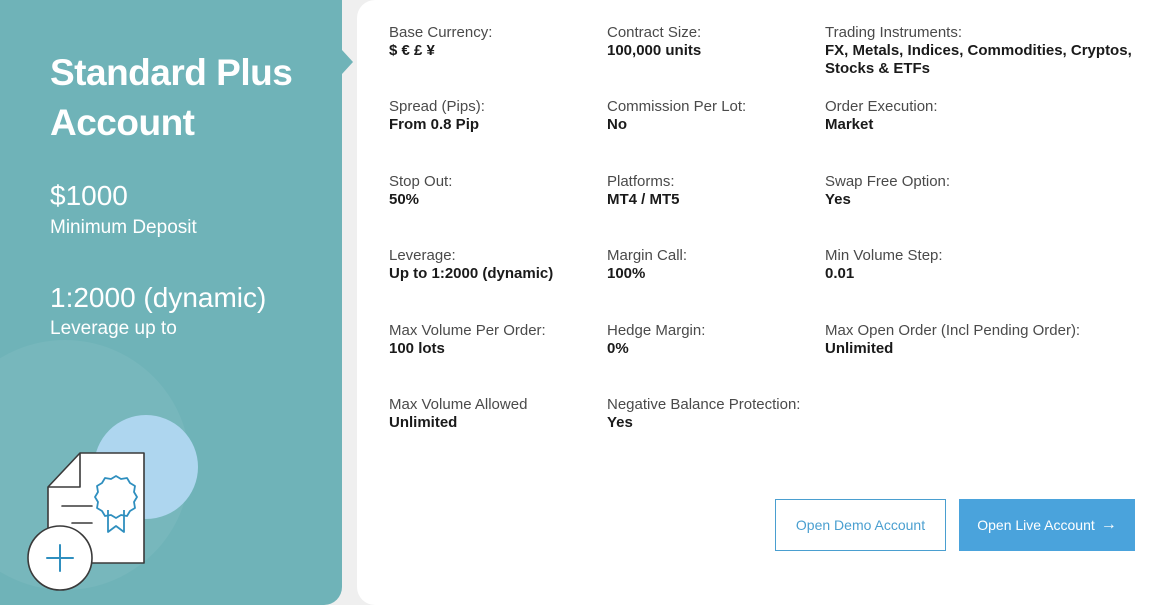 The height and width of the screenshot is (605, 1171). I want to click on spec-value: Unlimited, so click(859, 348).